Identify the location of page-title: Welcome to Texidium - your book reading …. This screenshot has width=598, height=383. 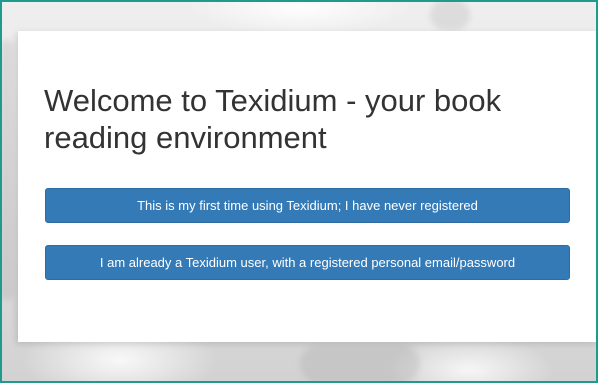
(273, 119).